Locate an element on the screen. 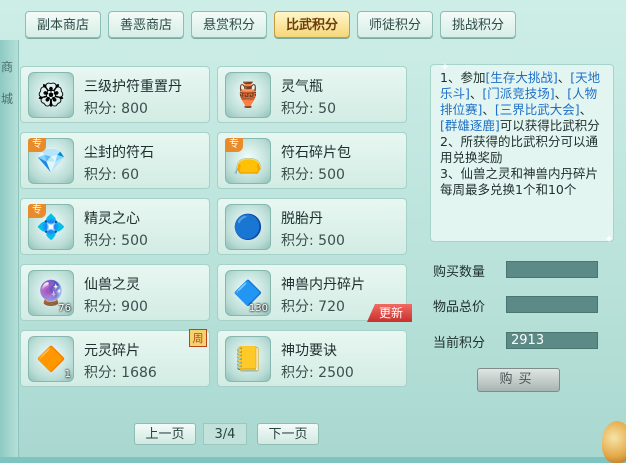  item-card: 📒 神功要诀 积分: 2500 is located at coordinates (312, 358).